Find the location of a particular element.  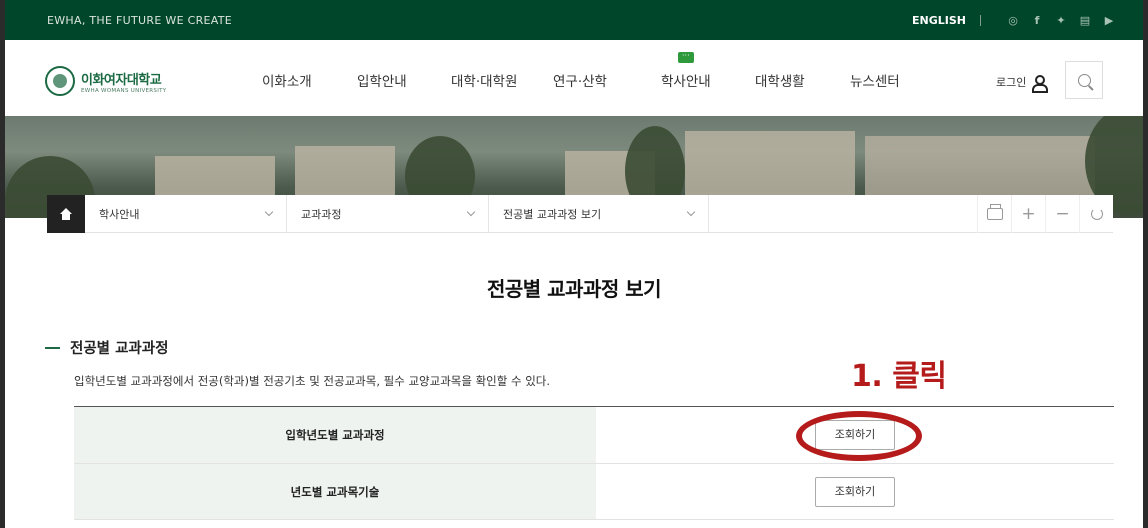

breadcrumb-label: 교과과정 is located at coordinates (321, 214).